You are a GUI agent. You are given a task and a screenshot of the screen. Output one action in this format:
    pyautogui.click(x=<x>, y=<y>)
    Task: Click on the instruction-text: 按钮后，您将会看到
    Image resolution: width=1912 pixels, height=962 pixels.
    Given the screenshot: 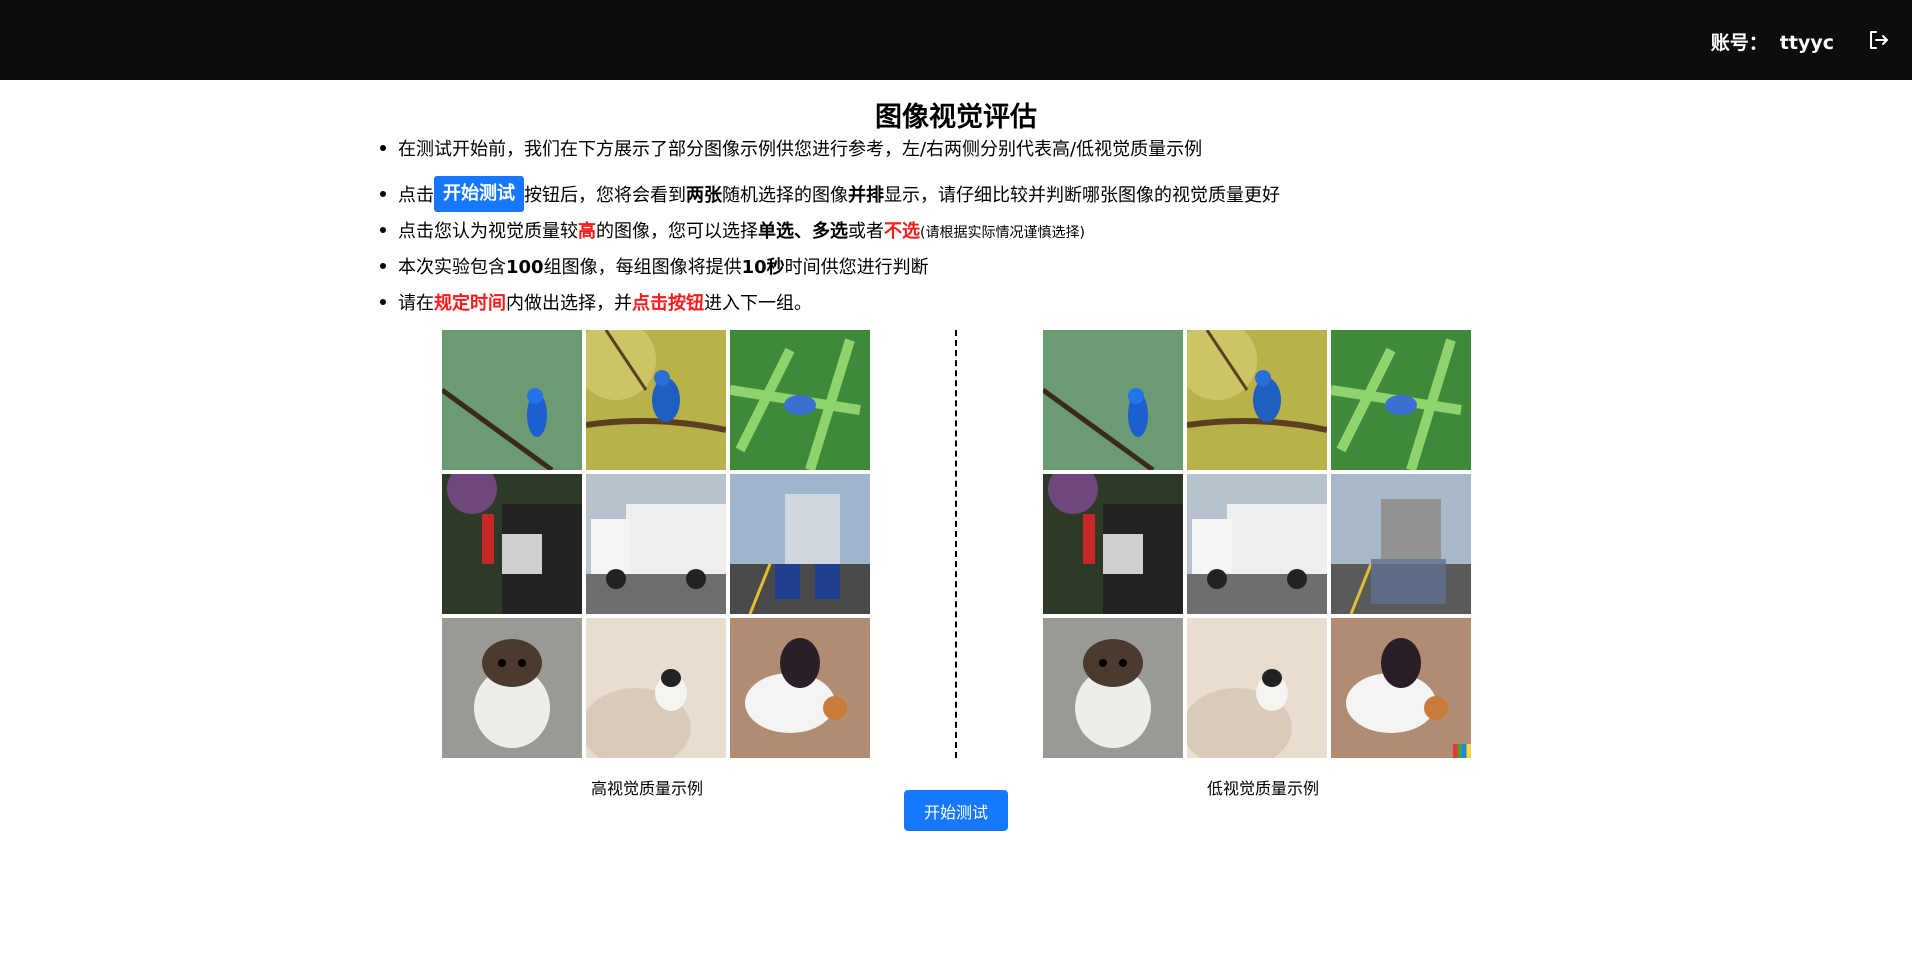 What is the action you would take?
    pyautogui.click(x=605, y=195)
    